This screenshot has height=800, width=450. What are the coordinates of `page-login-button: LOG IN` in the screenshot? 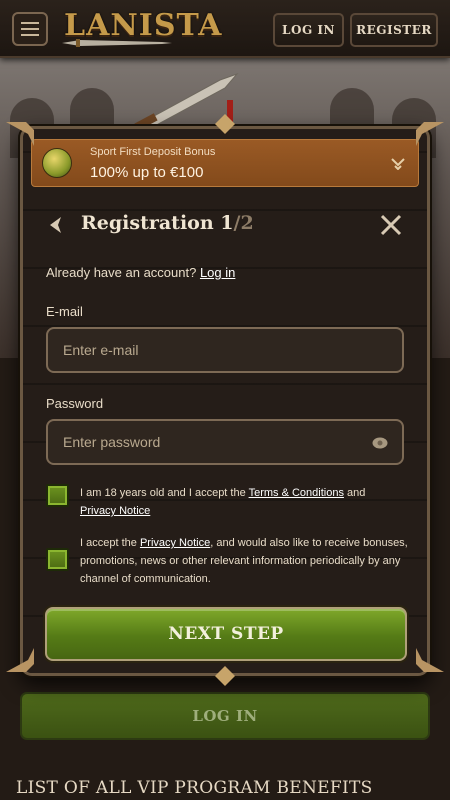 It's located at (225, 716).